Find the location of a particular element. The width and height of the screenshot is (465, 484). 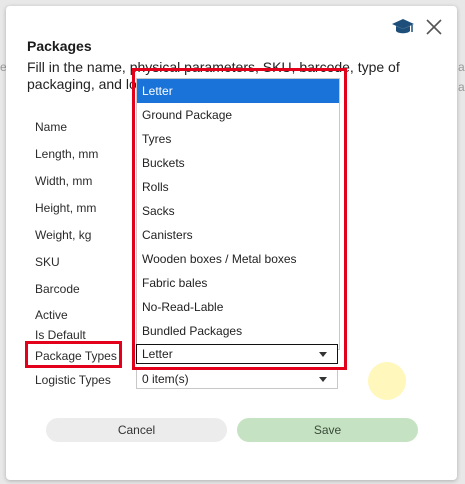

dialog-title: Packages is located at coordinates (59, 46).